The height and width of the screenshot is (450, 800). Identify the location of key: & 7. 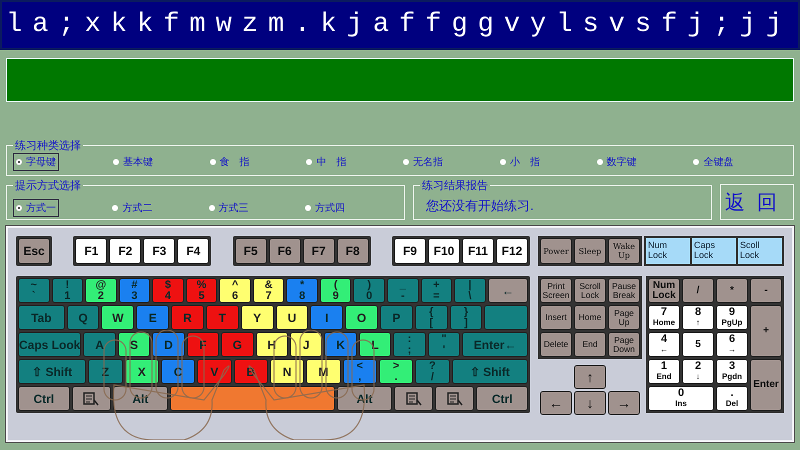
(268, 290).